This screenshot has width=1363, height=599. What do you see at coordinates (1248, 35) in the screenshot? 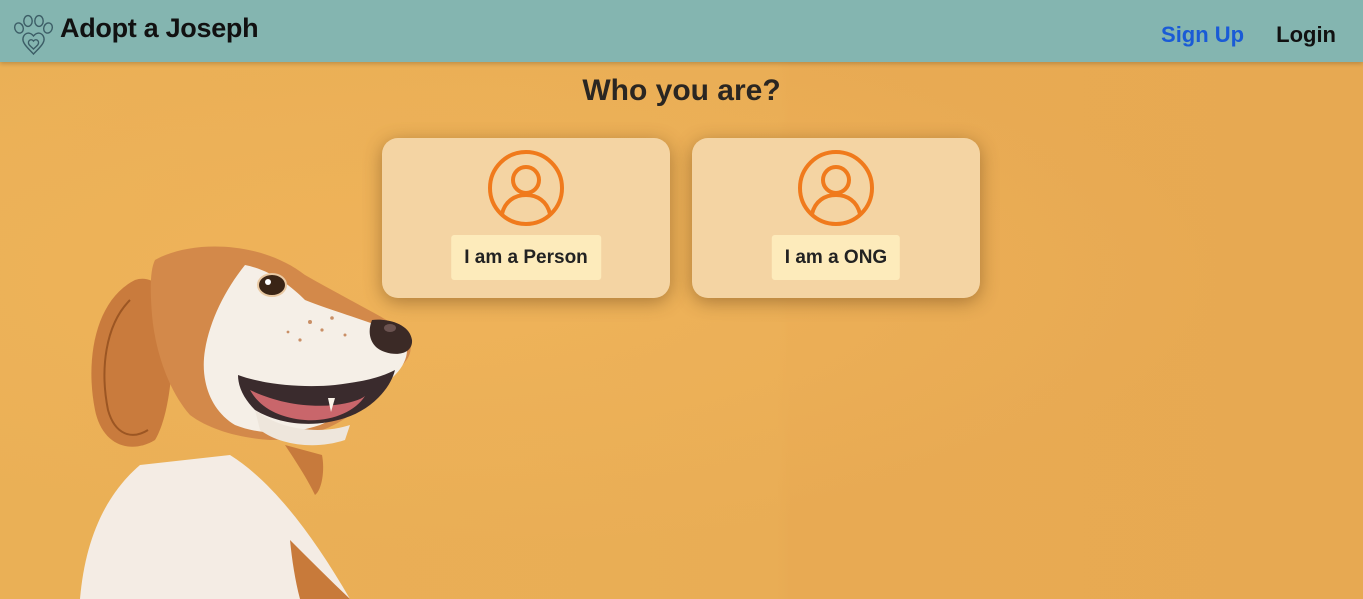
I see `nav-links: Sign Up Login` at bounding box center [1248, 35].